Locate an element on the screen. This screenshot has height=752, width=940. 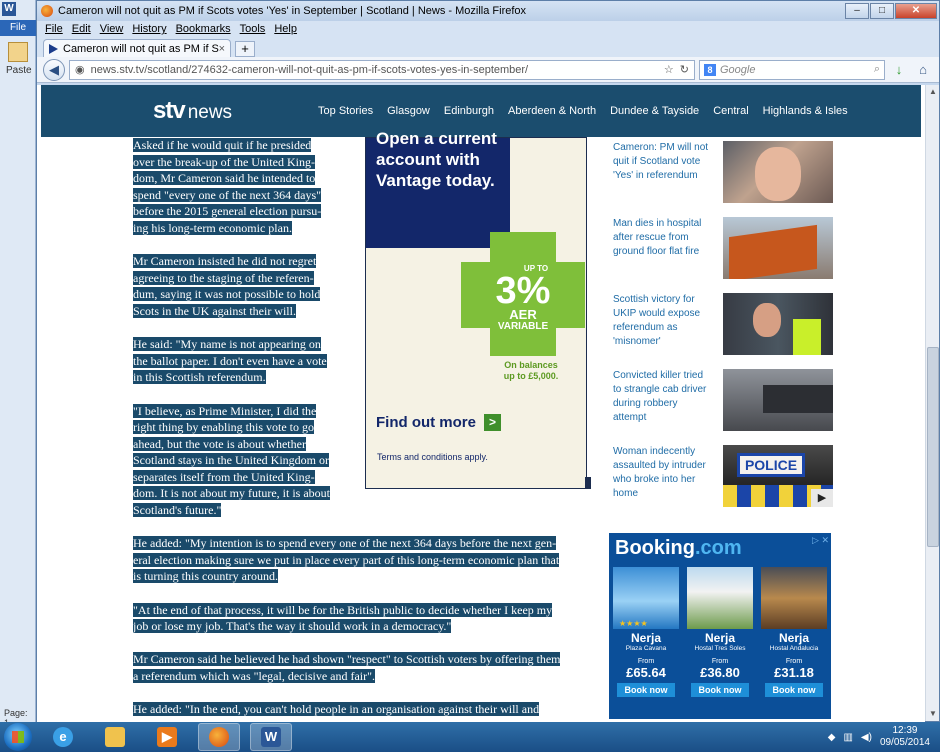
tab-close-icon: × is located at coordinates (222, 49).